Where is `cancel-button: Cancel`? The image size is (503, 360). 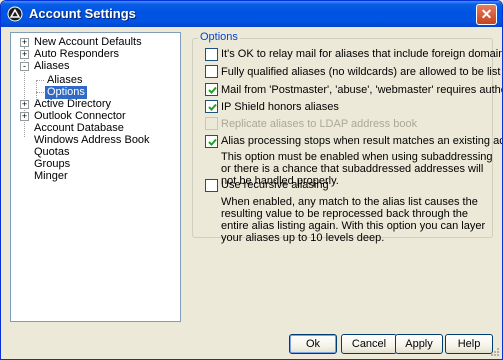 cancel-button: Cancel is located at coordinates (369, 344).